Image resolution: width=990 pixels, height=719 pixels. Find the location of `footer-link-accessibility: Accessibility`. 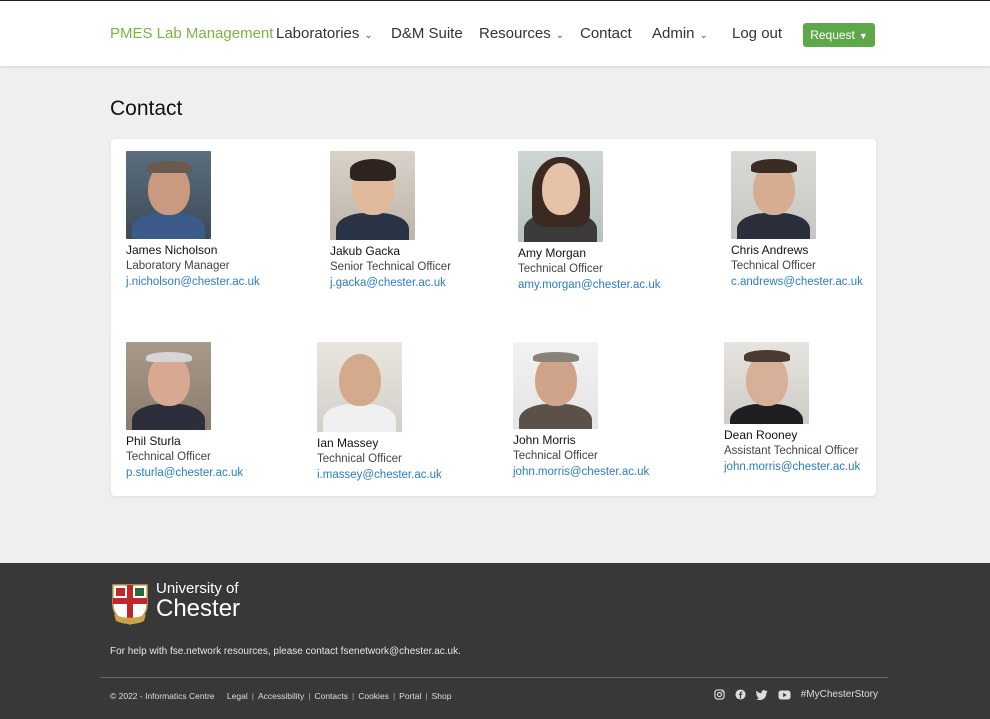

footer-link-accessibility: Accessibility is located at coordinates (281, 696).